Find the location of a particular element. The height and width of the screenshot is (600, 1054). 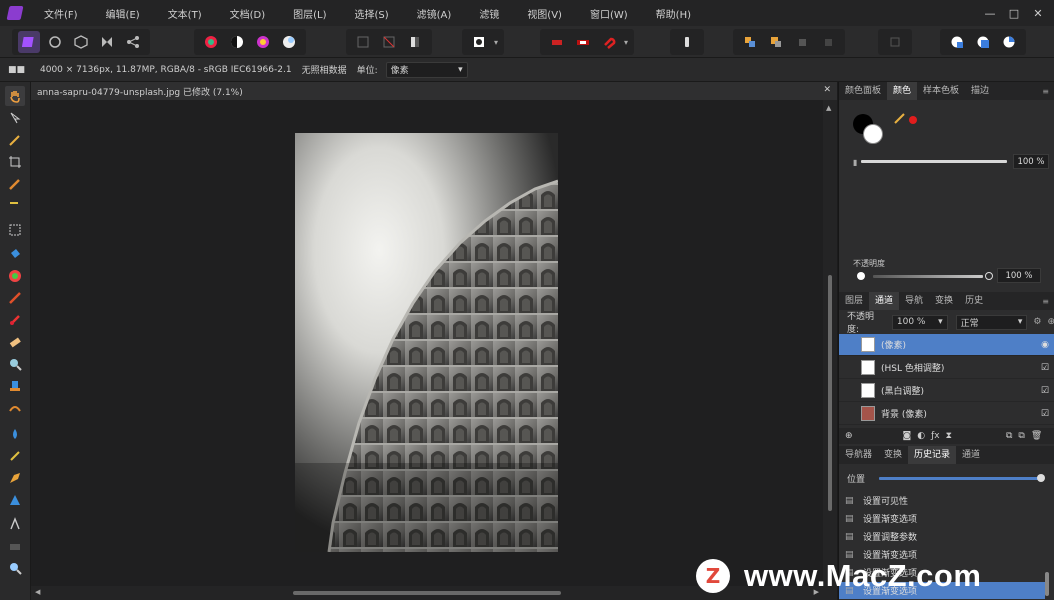

menu-document: 文档(D) is located at coordinates (248, 13).